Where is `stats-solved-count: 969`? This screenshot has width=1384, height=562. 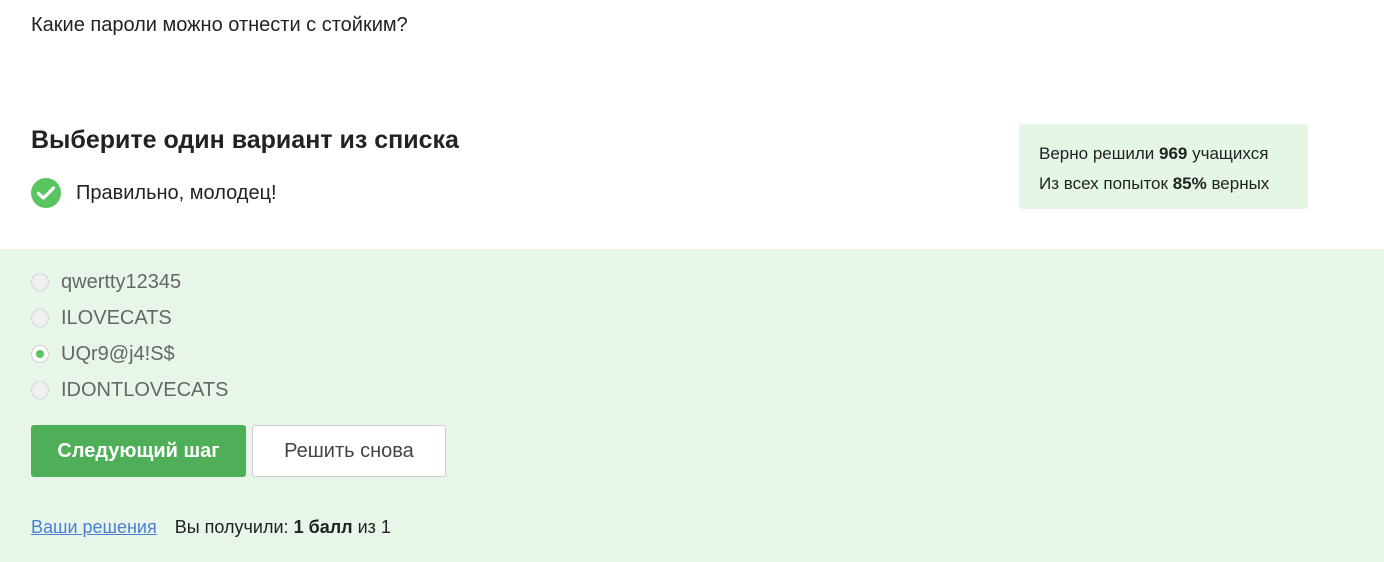
stats-solved-count: 969 is located at coordinates (1173, 153).